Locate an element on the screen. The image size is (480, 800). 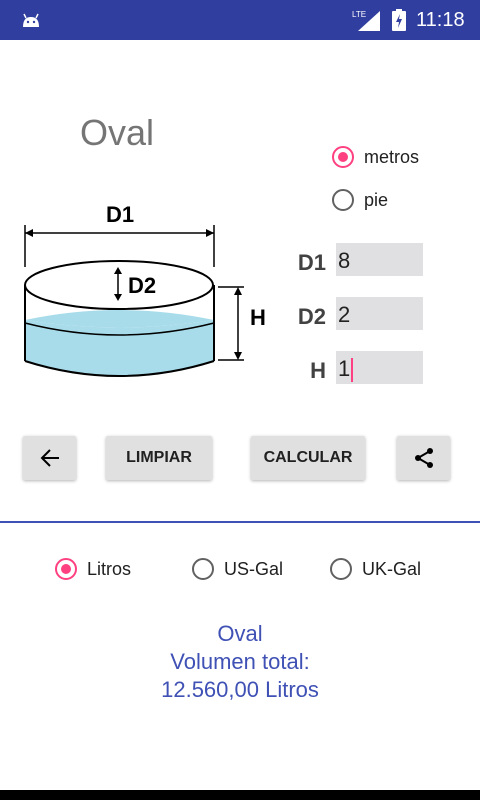
radio-litros: Litros is located at coordinates (93, 569).